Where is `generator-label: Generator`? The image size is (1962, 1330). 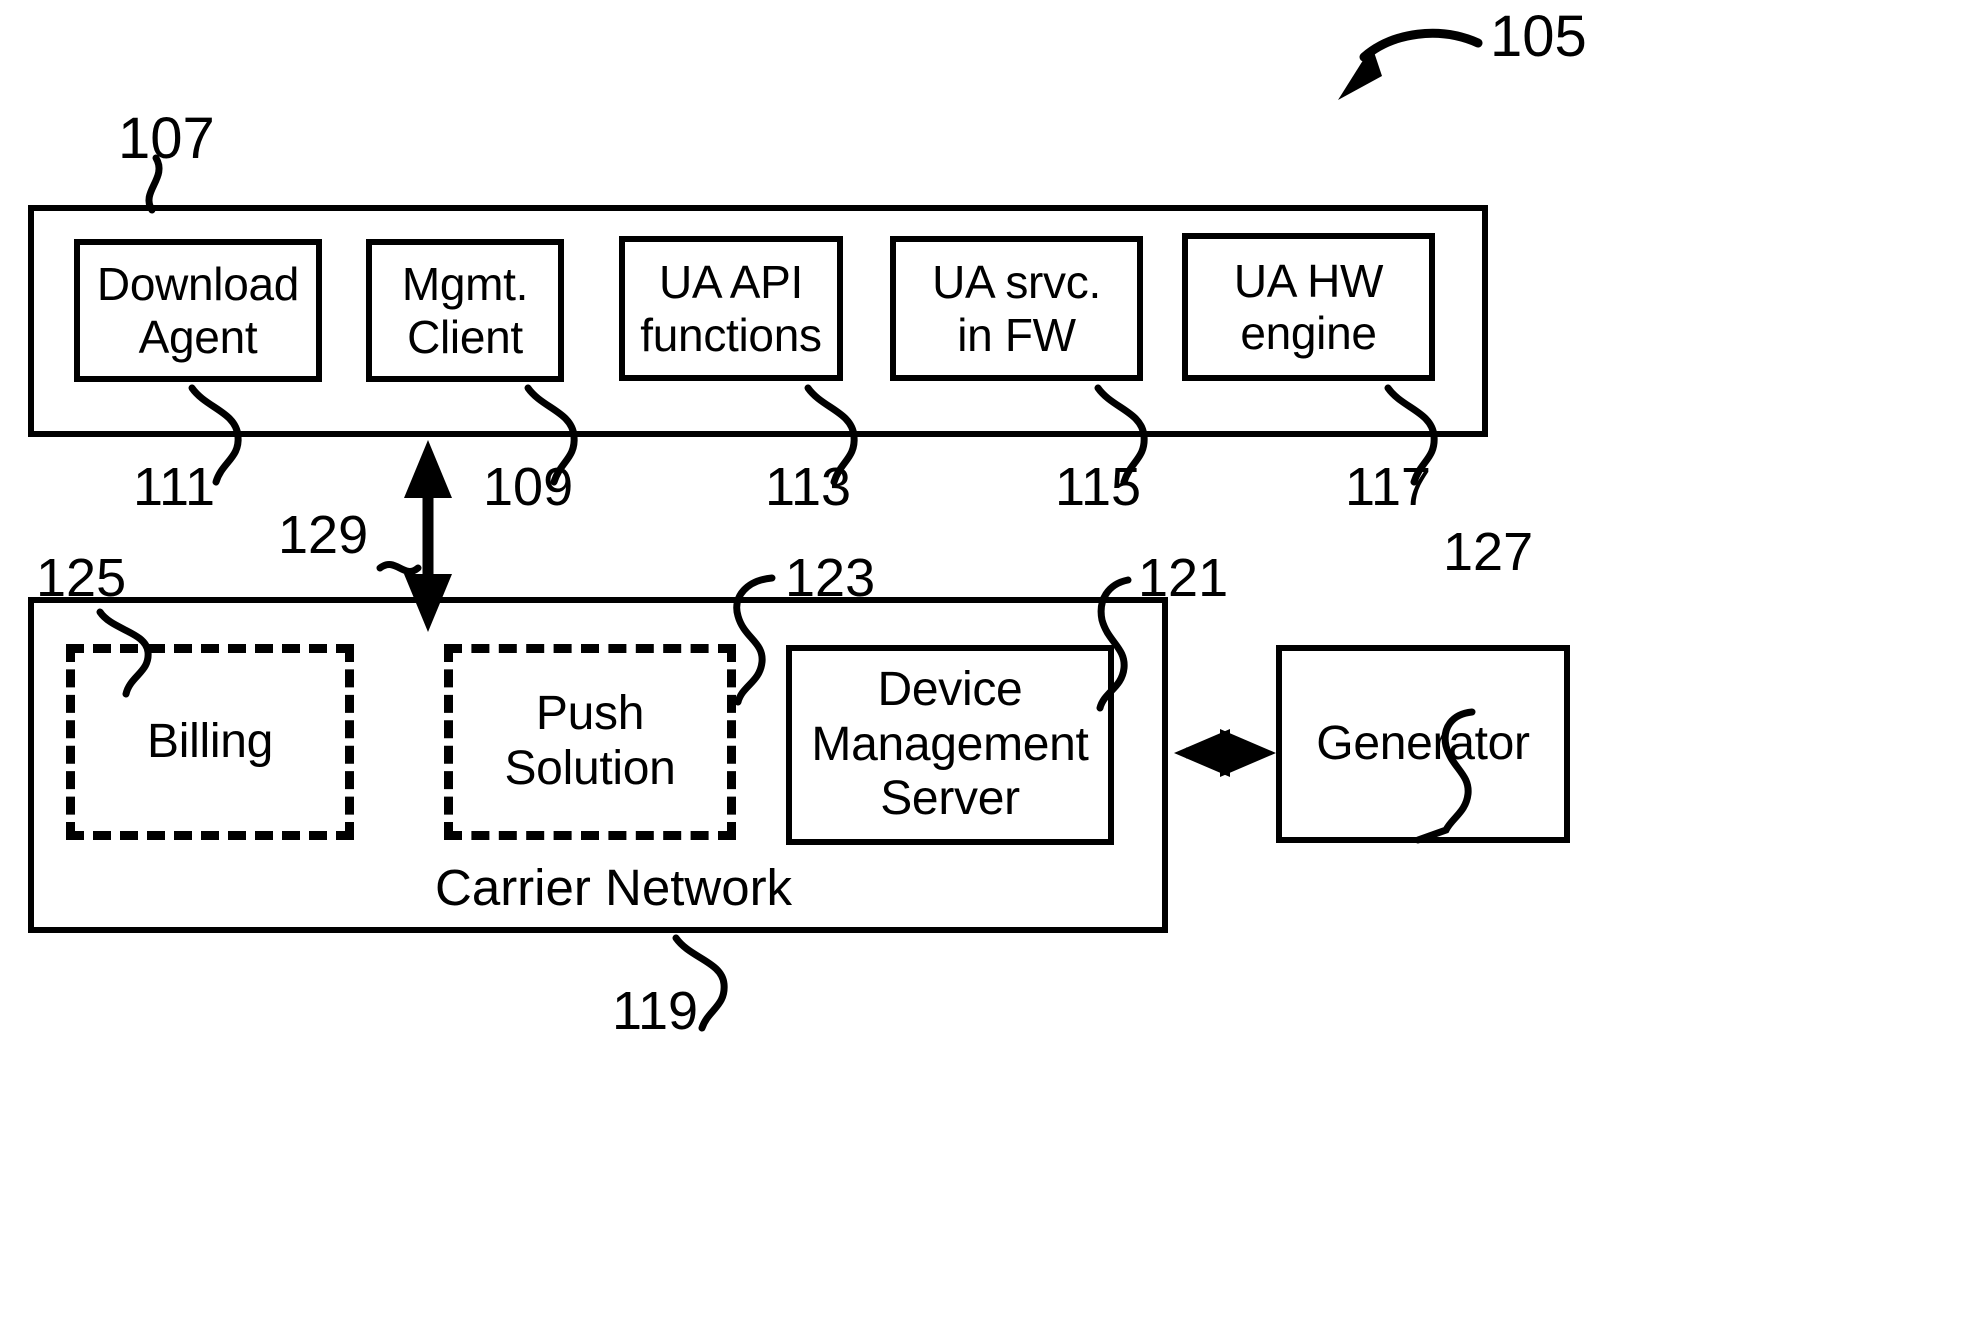
generator-label: Generator is located at coordinates (1423, 743).